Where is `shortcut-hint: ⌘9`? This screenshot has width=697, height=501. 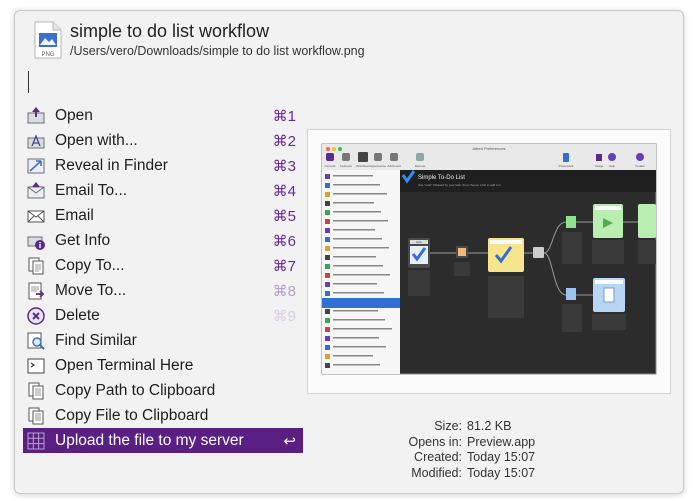
shortcut-hint: ⌘9 is located at coordinates (284, 316).